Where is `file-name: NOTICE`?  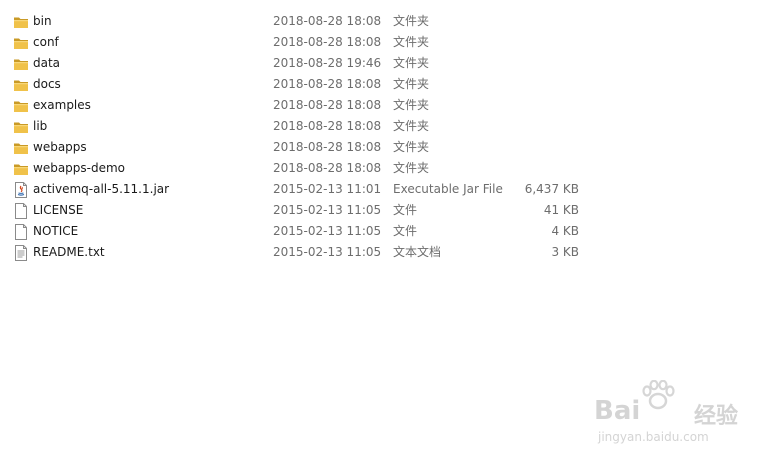
file-name: NOTICE is located at coordinates (56, 231).